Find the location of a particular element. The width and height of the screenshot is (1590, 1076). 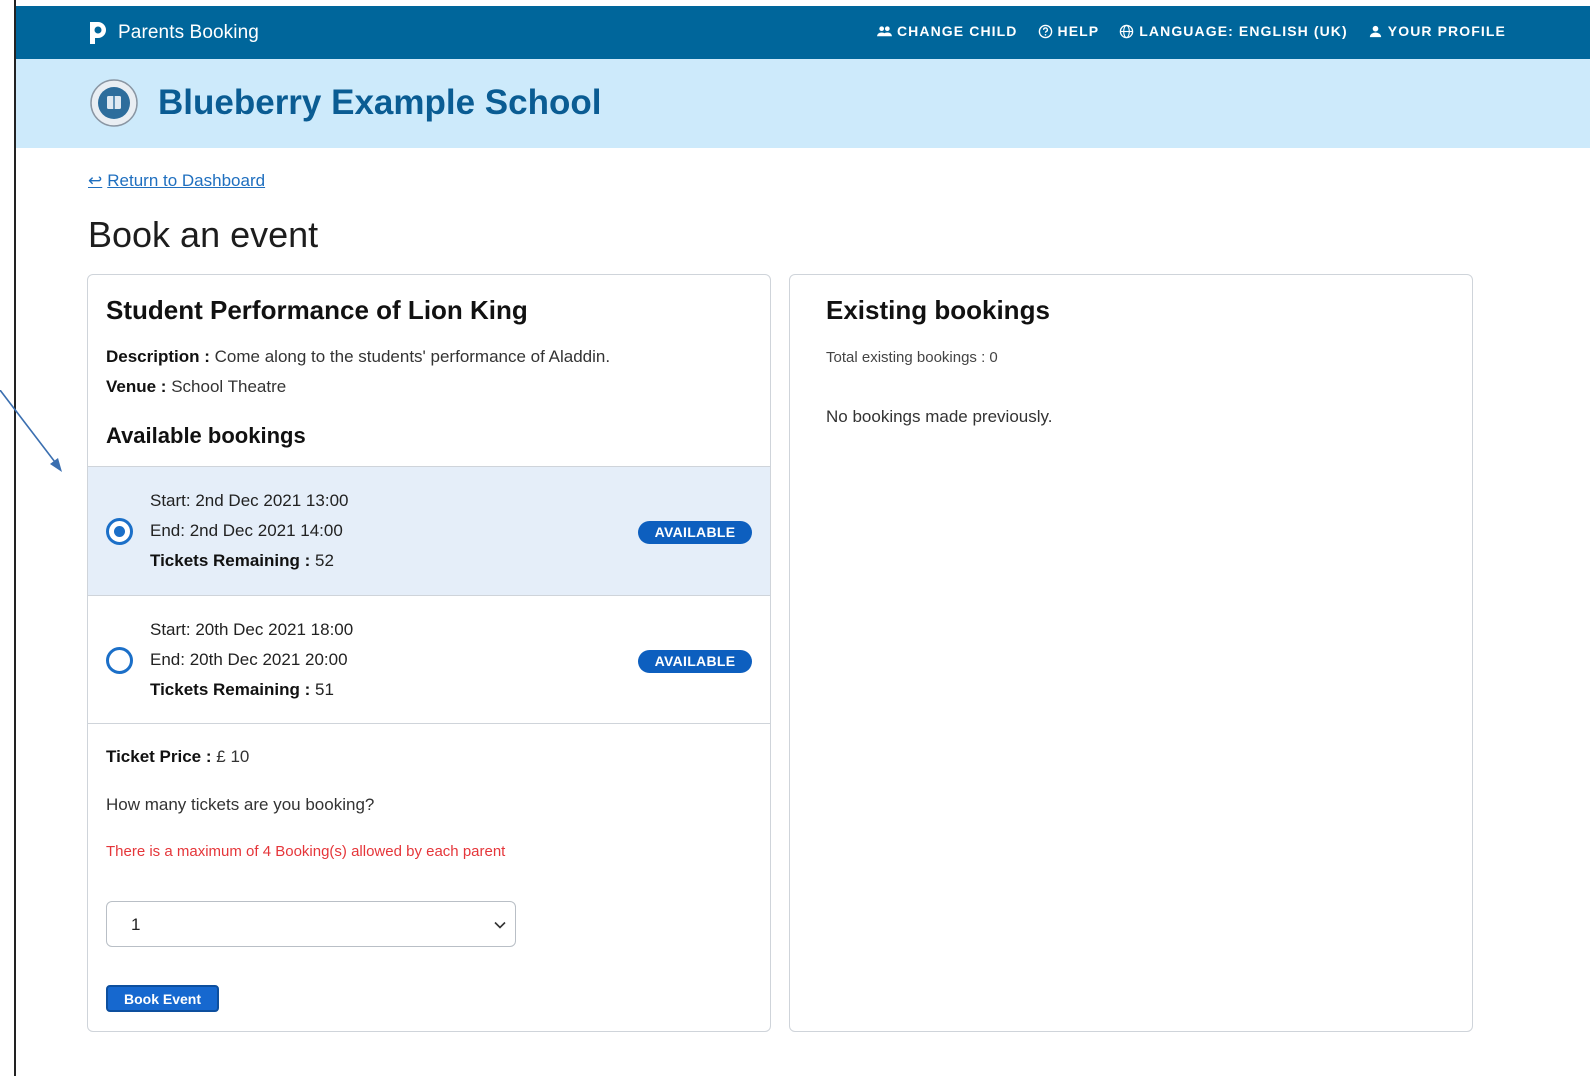

slot-end: End: 20th Dec 2021 20:00 is located at coordinates (249, 659).